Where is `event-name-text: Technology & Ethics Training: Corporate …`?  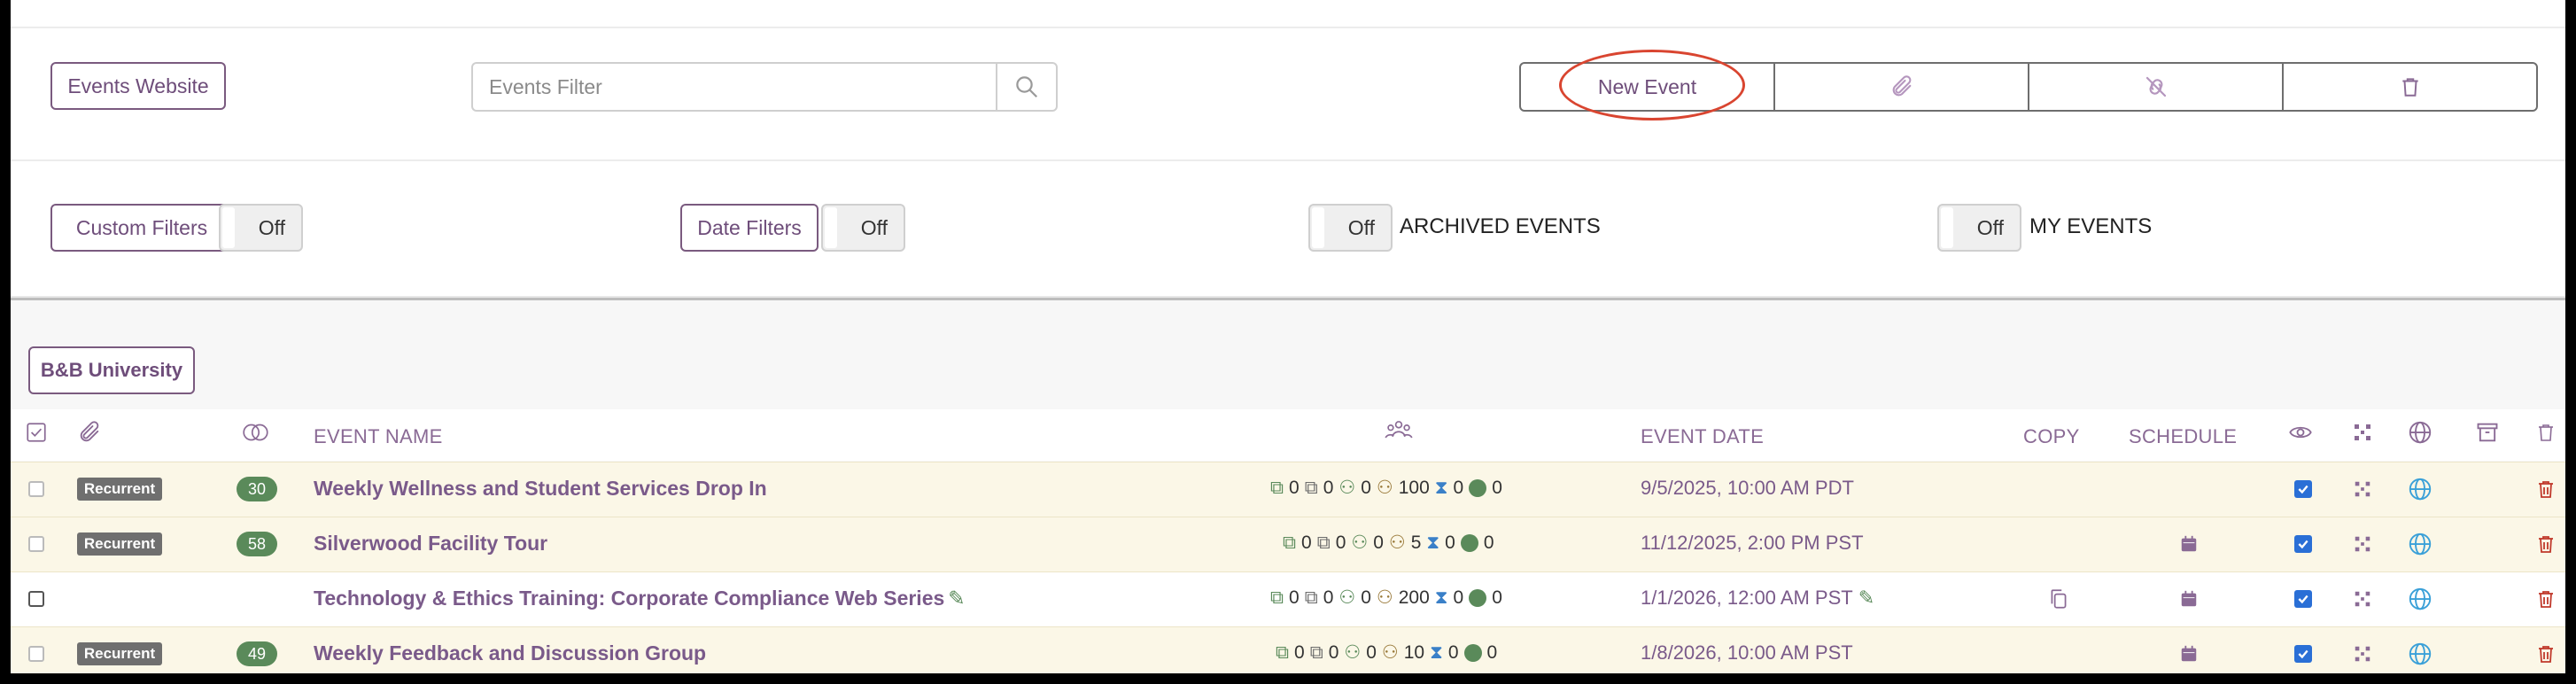 event-name-text: Technology & Ethics Training: Corporate … is located at coordinates (629, 599).